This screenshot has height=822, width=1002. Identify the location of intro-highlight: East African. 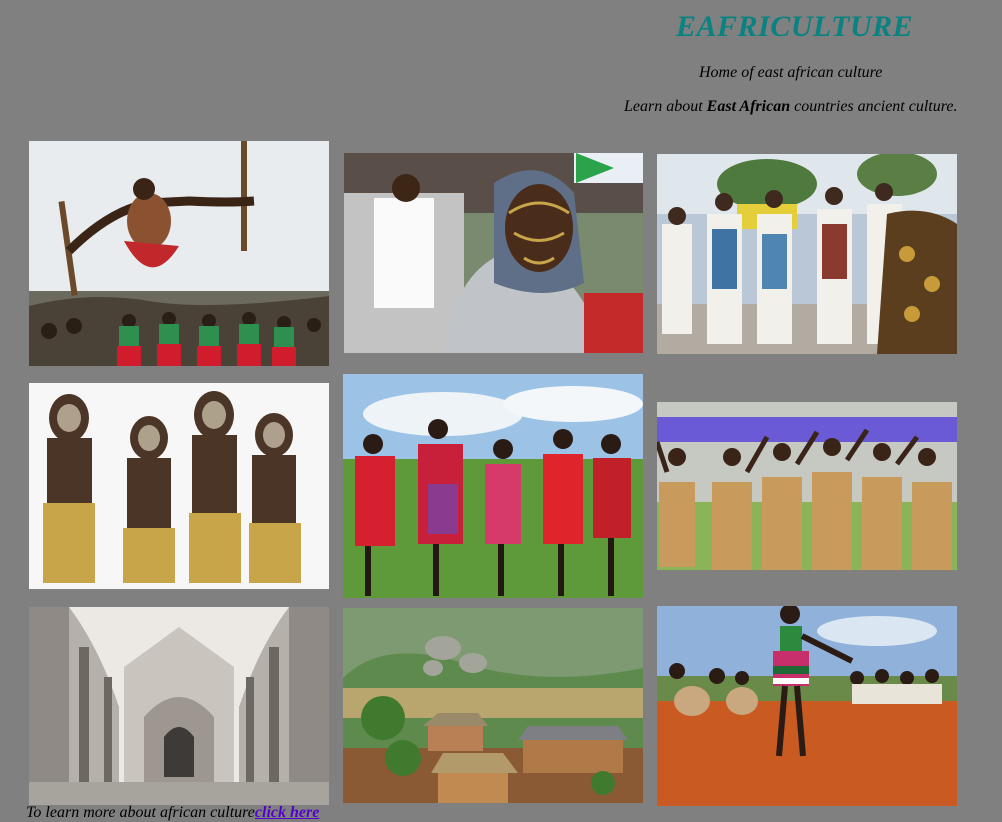
(748, 106).